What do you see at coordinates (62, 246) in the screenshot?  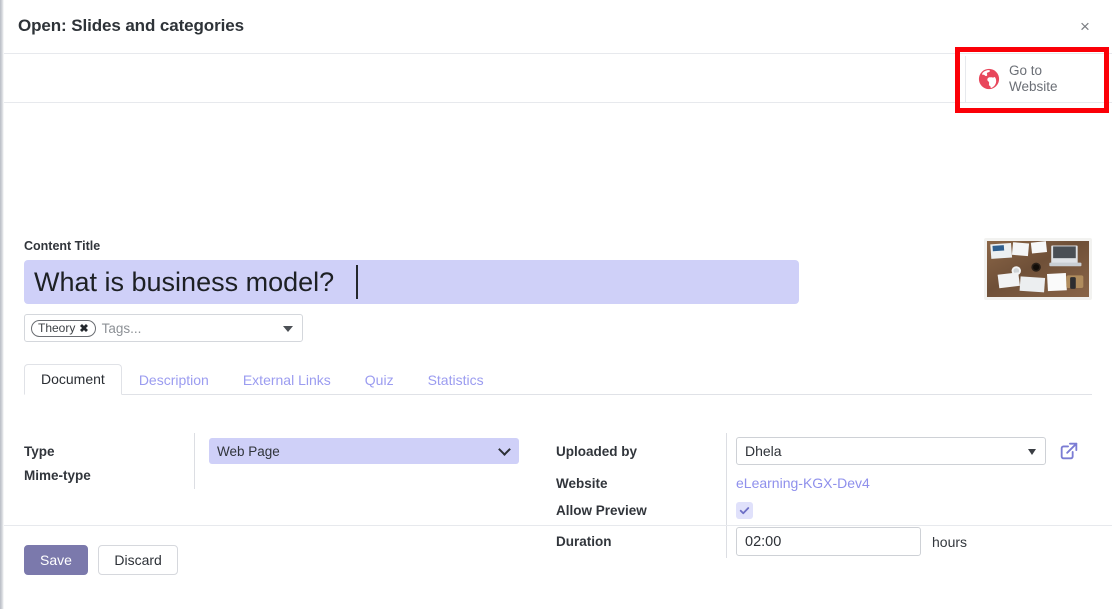 I see `content-title-label: Content Title` at bounding box center [62, 246].